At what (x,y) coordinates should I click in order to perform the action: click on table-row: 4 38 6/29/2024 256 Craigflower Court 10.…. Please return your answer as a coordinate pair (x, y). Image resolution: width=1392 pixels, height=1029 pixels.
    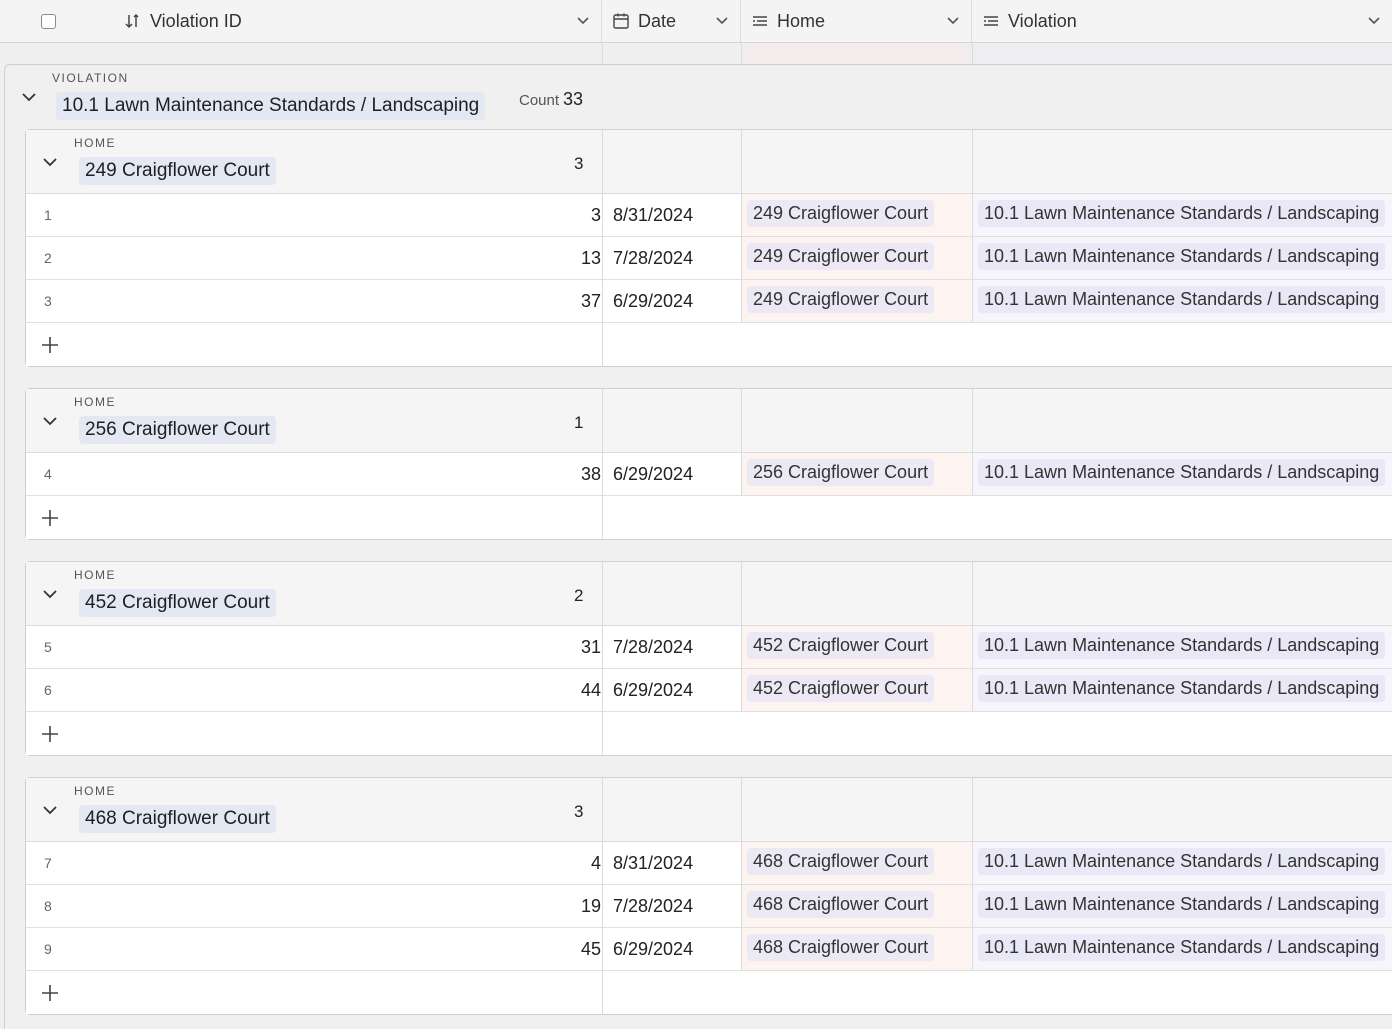
    Looking at the image, I should click on (709, 474).